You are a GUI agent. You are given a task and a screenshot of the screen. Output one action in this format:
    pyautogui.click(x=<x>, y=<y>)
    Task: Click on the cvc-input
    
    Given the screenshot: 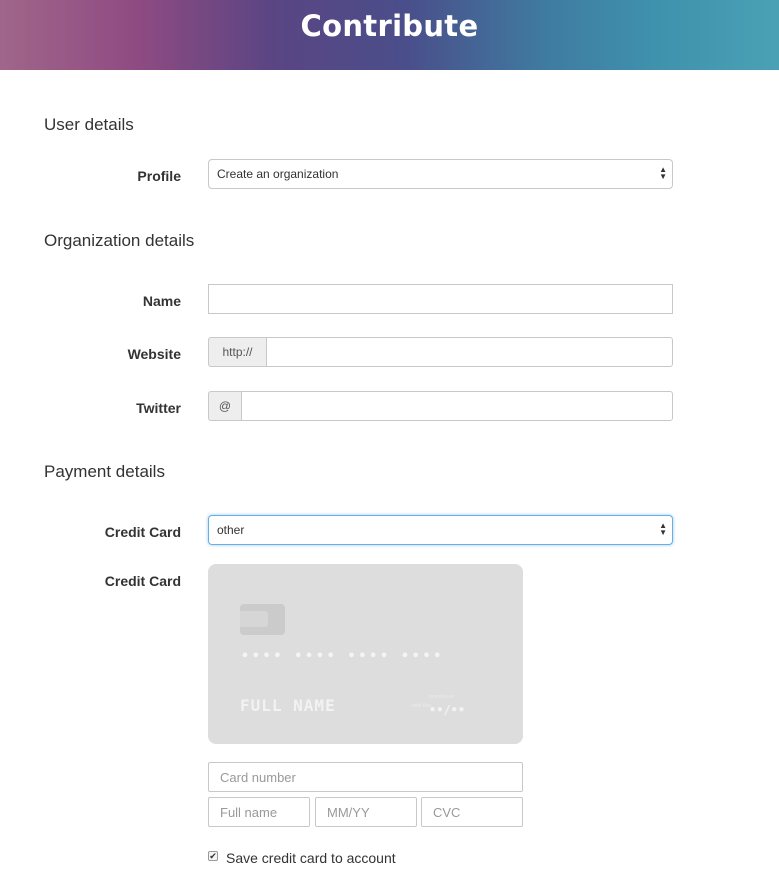 What is the action you would take?
    pyautogui.click(x=472, y=812)
    